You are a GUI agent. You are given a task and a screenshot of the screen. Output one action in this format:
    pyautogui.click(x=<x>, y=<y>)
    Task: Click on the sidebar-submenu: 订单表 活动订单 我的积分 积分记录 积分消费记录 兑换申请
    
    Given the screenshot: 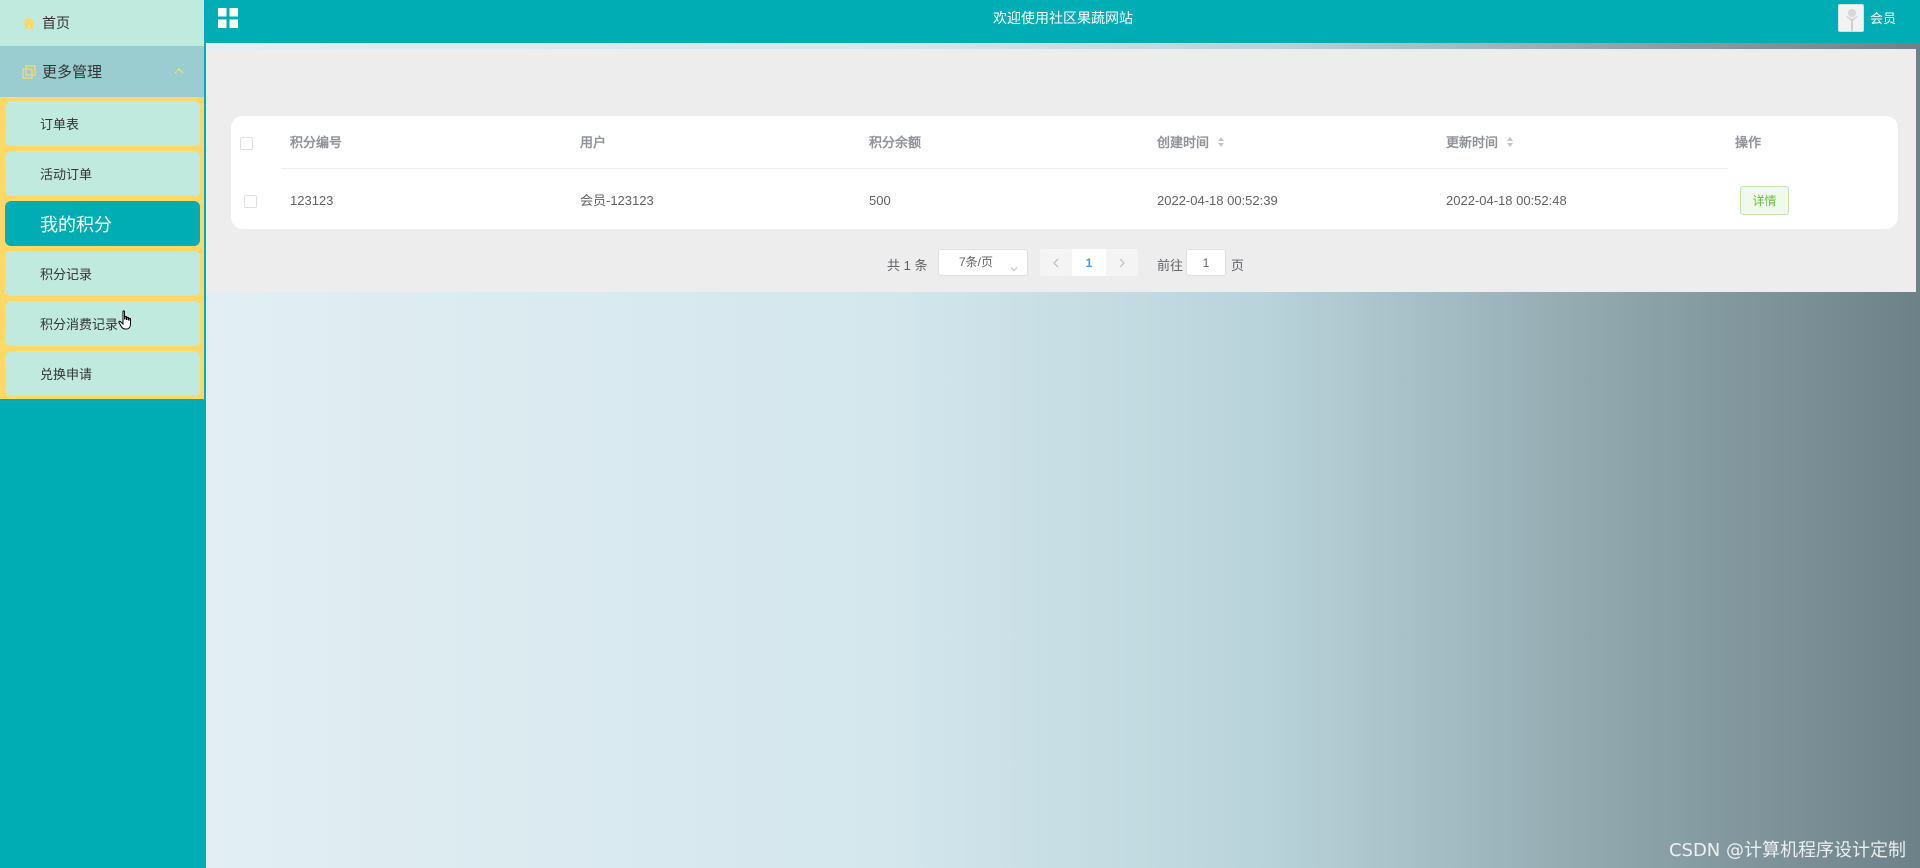 What is the action you would take?
    pyautogui.click(x=102, y=248)
    